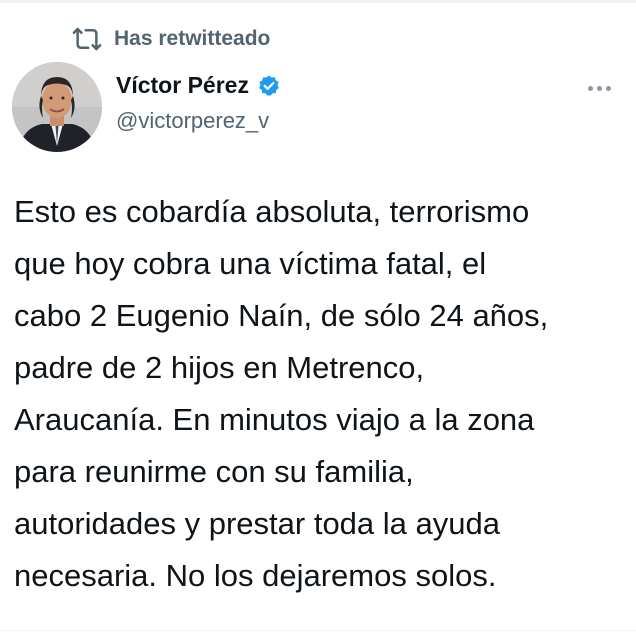  Describe the element at coordinates (269, 86) in the screenshot. I see `verified-badge-icon` at that location.